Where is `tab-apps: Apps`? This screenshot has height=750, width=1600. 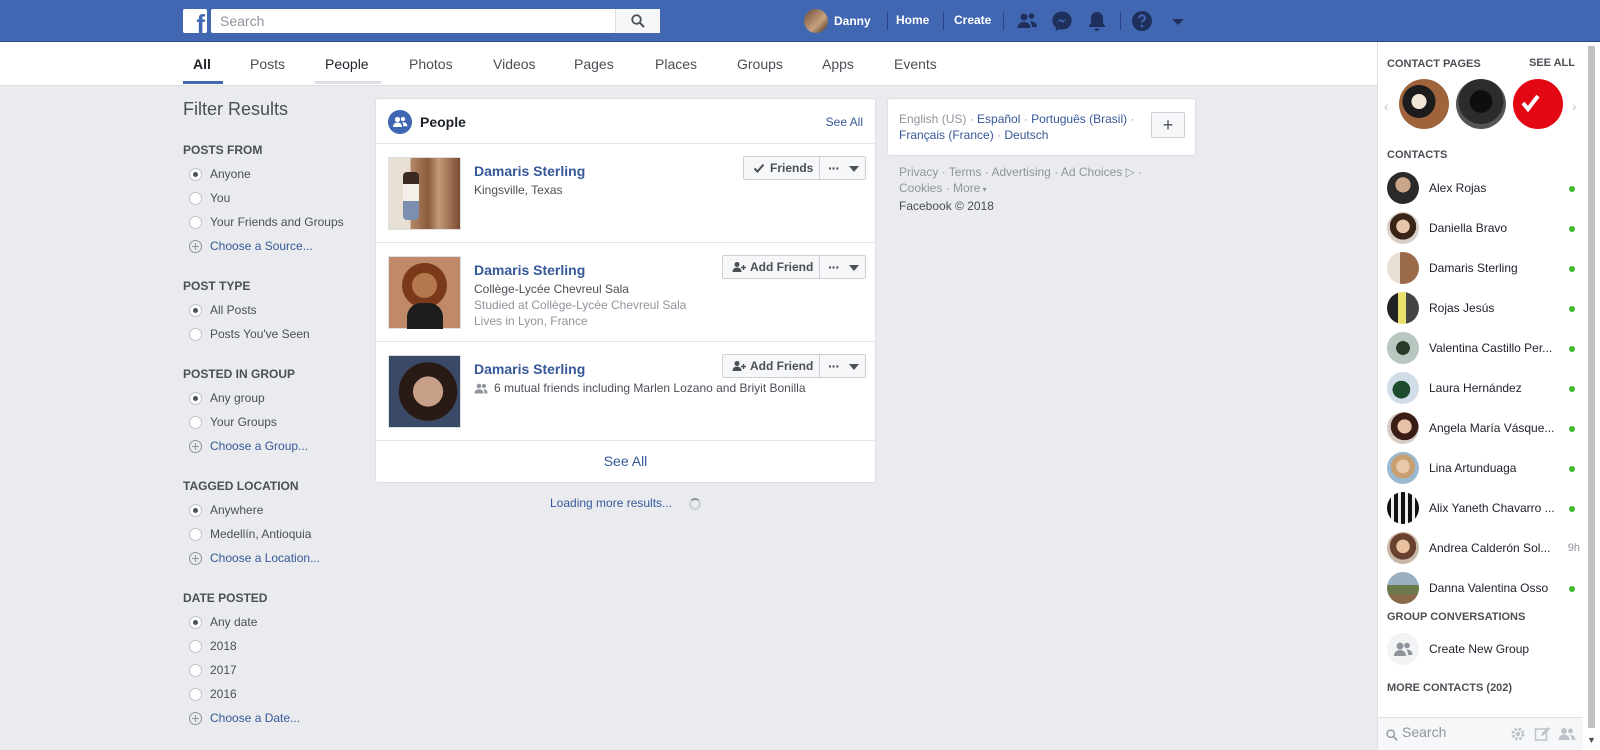
tab-apps: Apps is located at coordinates (838, 64).